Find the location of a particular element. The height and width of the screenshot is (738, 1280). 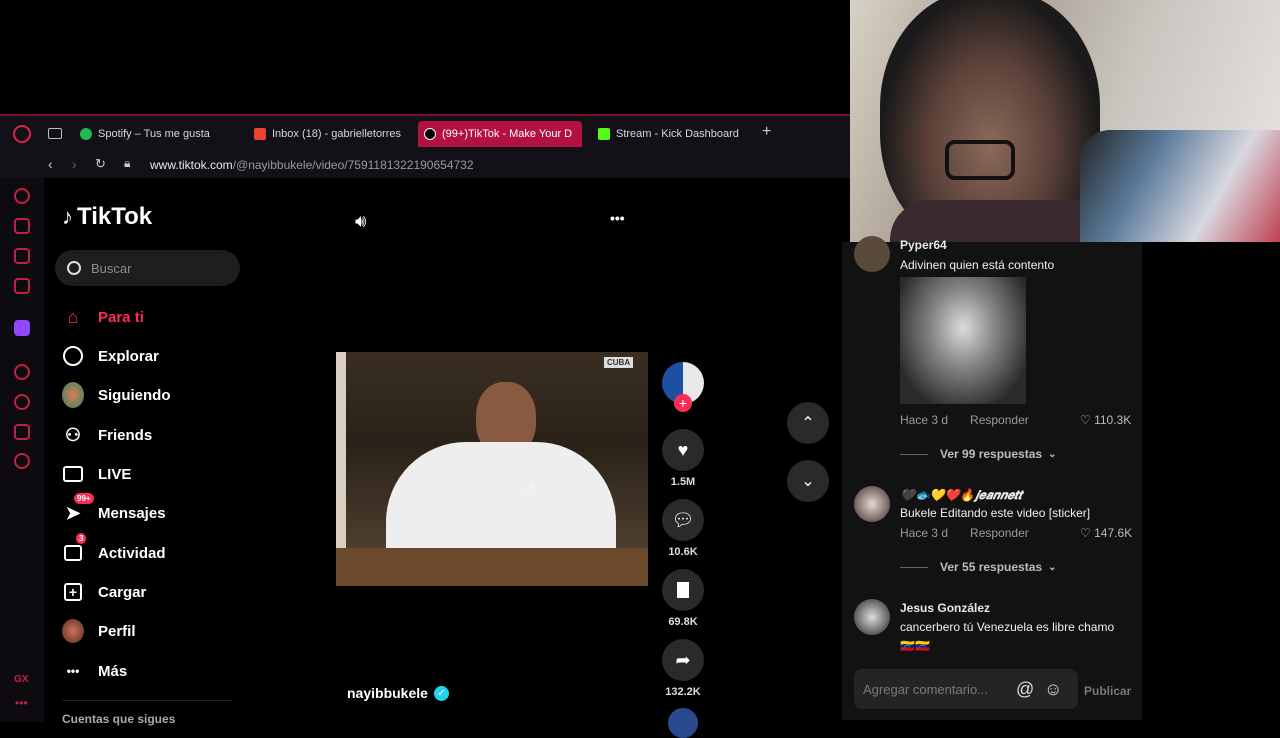

search-input: Buscar is located at coordinates (147, 268).